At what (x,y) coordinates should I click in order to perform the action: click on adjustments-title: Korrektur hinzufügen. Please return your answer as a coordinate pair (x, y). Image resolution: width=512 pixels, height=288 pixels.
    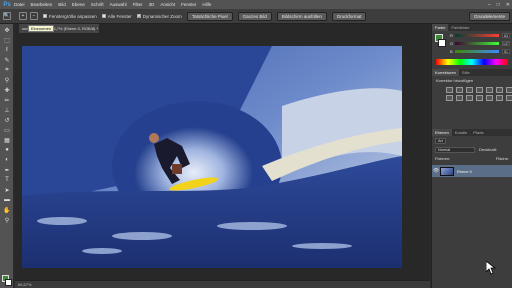
    Looking at the image, I should click on (455, 80).